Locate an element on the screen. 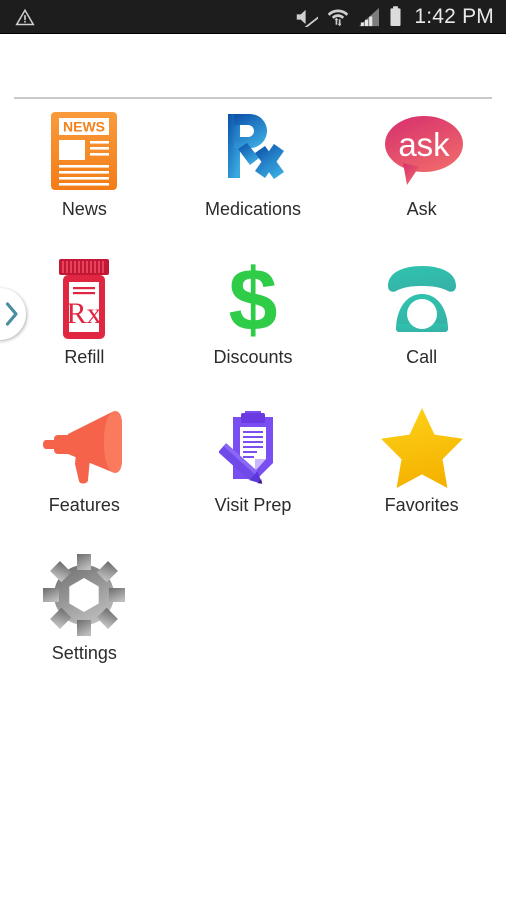  svg-text: NEWS is located at coordinates (84, 127).